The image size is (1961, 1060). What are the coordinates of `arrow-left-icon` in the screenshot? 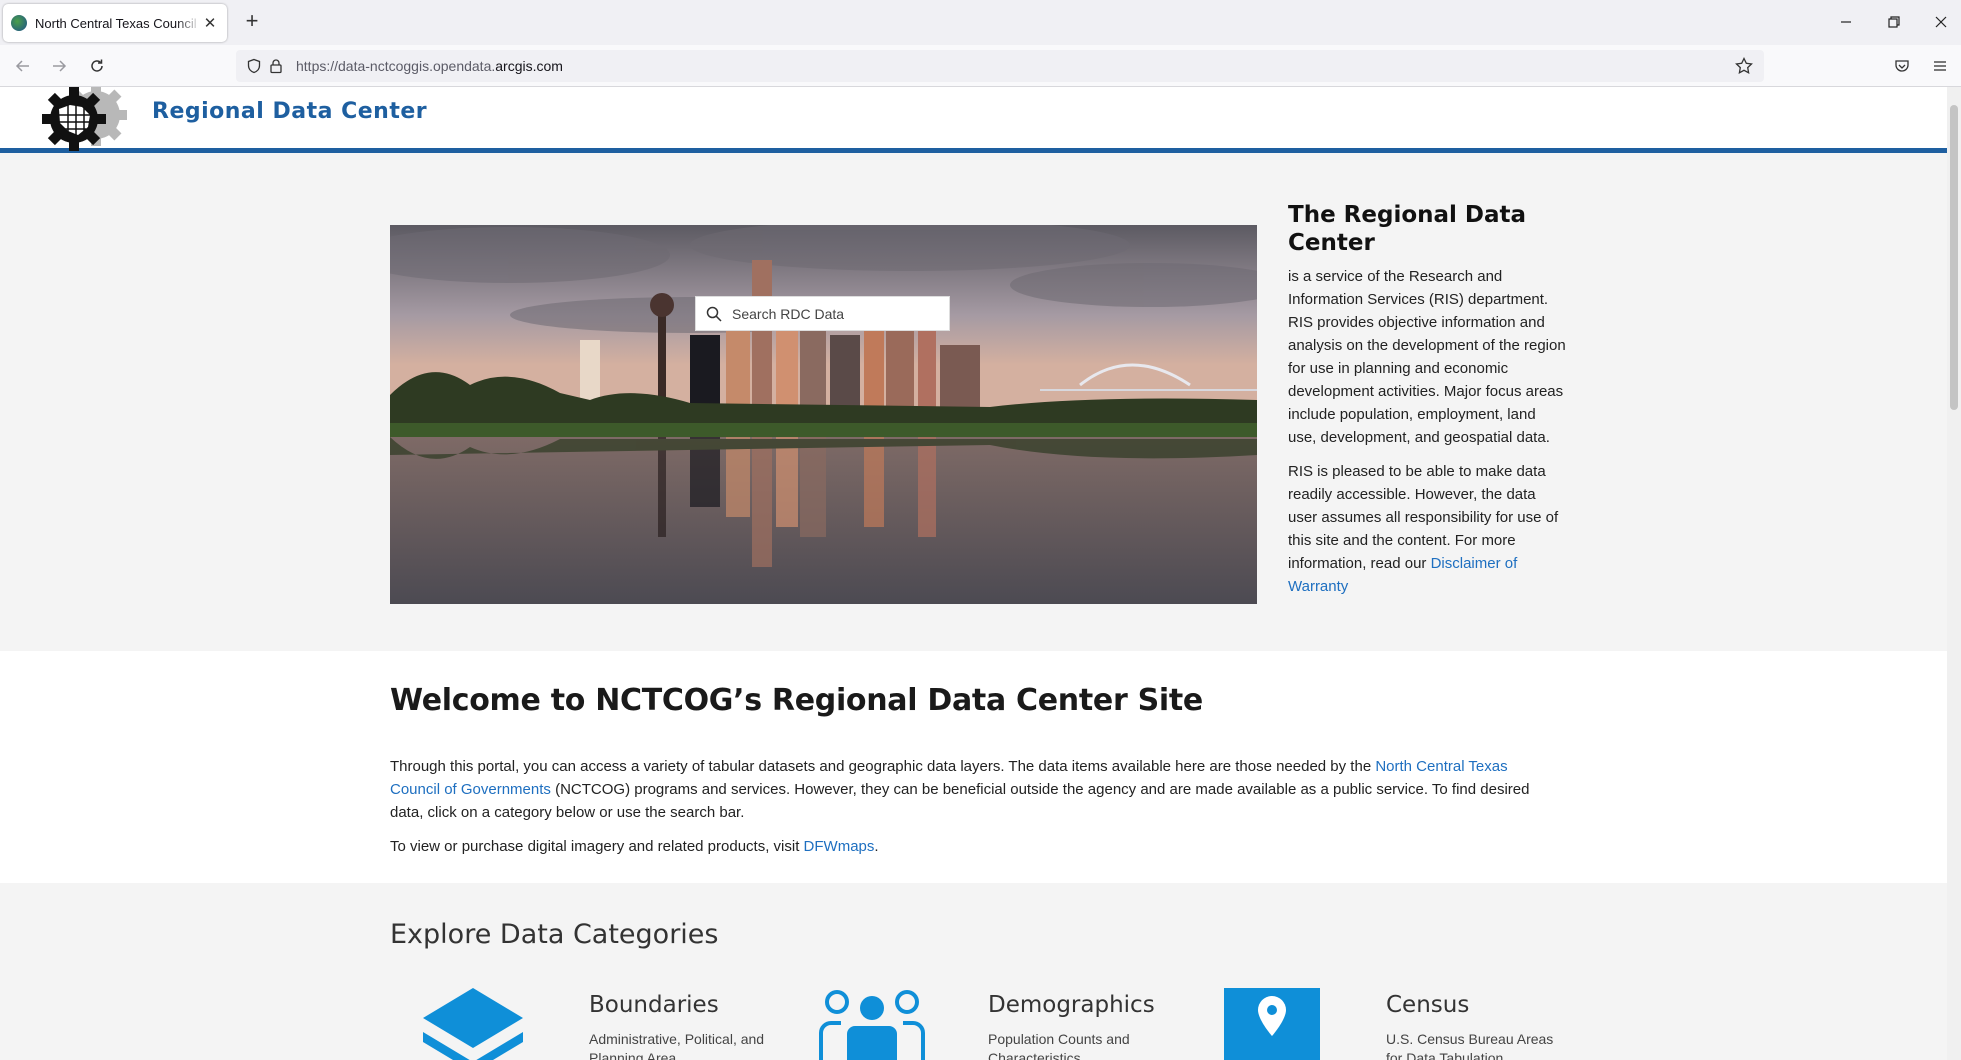 It's located at (22, 66).